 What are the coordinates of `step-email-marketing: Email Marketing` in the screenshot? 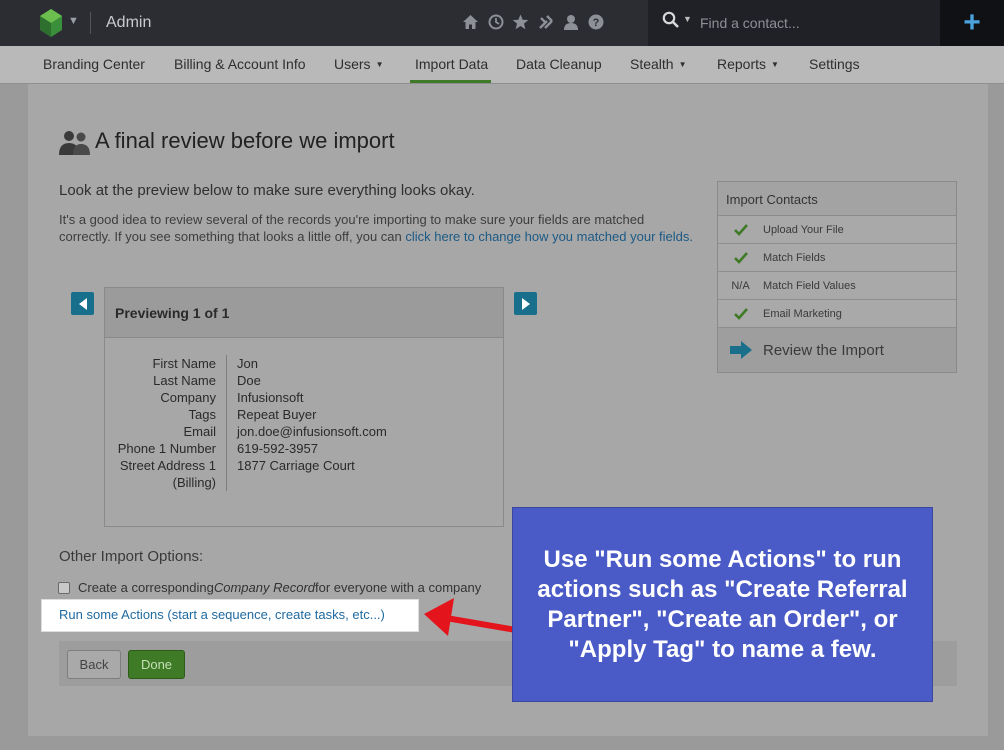 It's located at (837, 314).